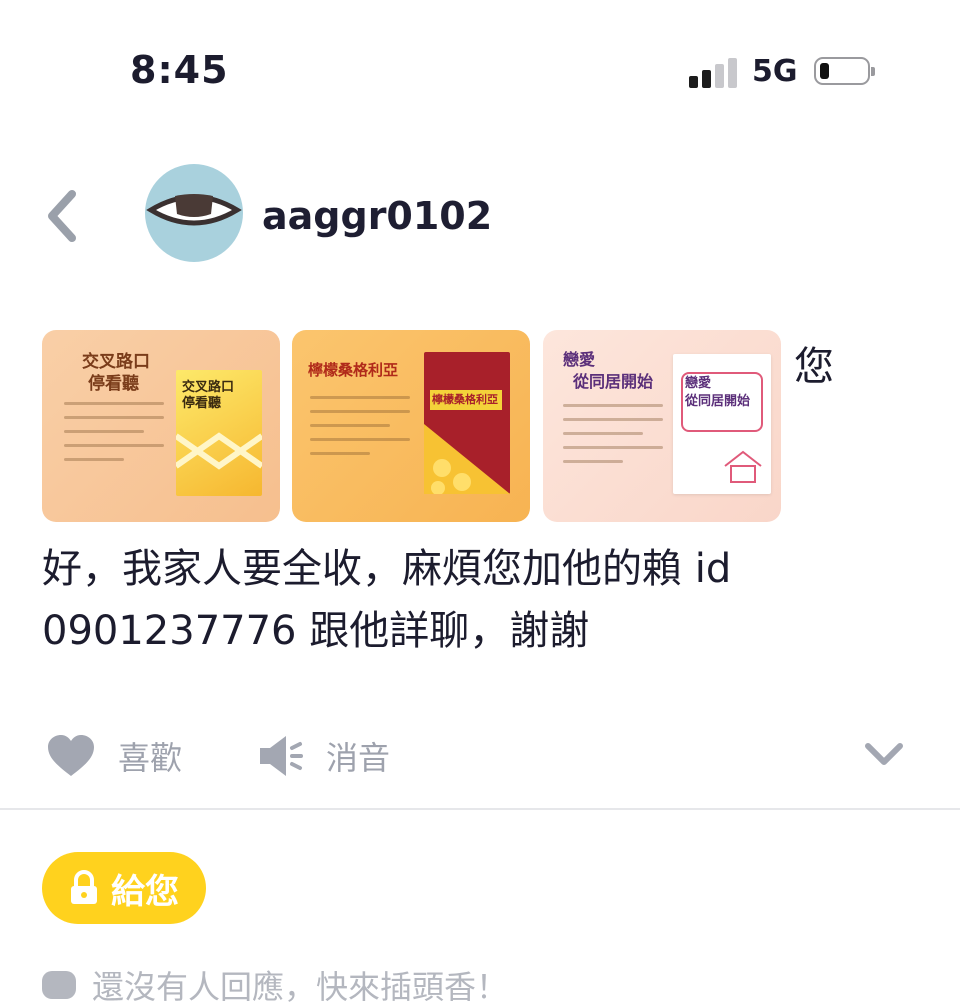 The image size is (960, 1008). Describe the element at coordinates (194, 210) in the screenshot. I see `eye-icon` at that location.